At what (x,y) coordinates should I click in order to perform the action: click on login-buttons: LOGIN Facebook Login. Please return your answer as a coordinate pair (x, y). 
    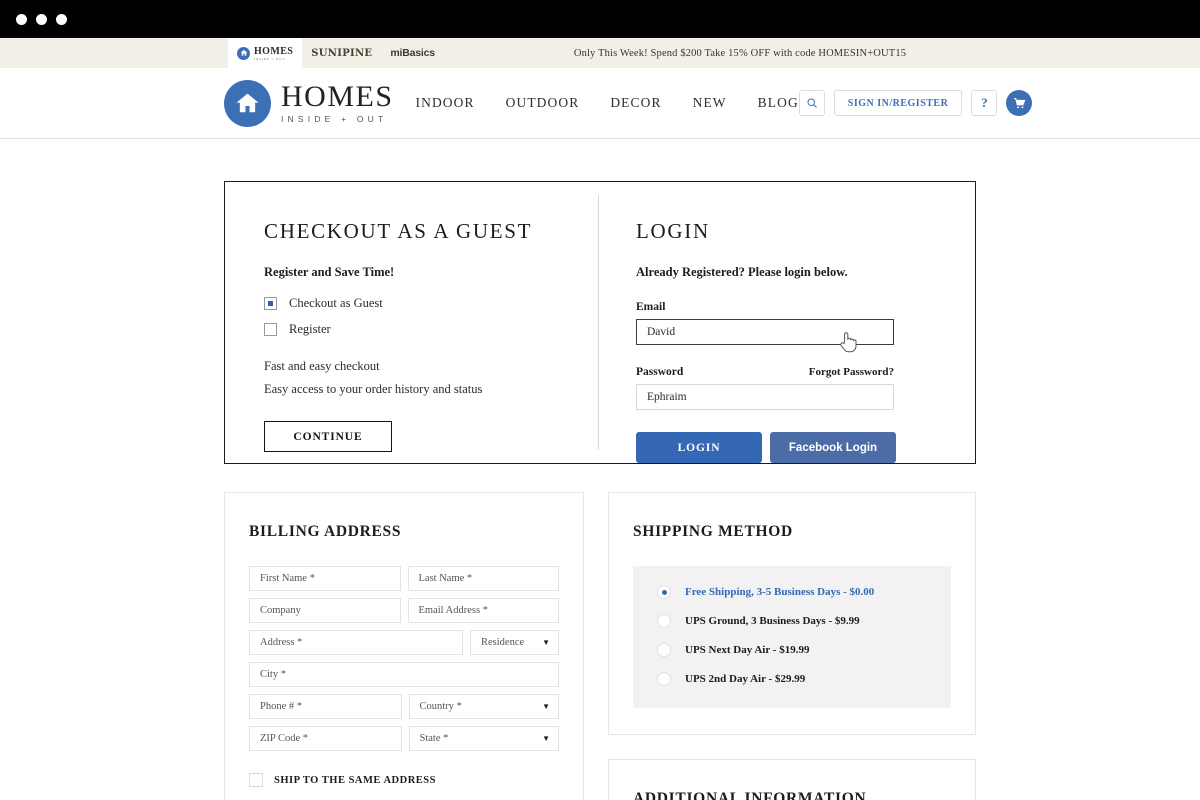
    Looking at the image, I should click on (805, 447).